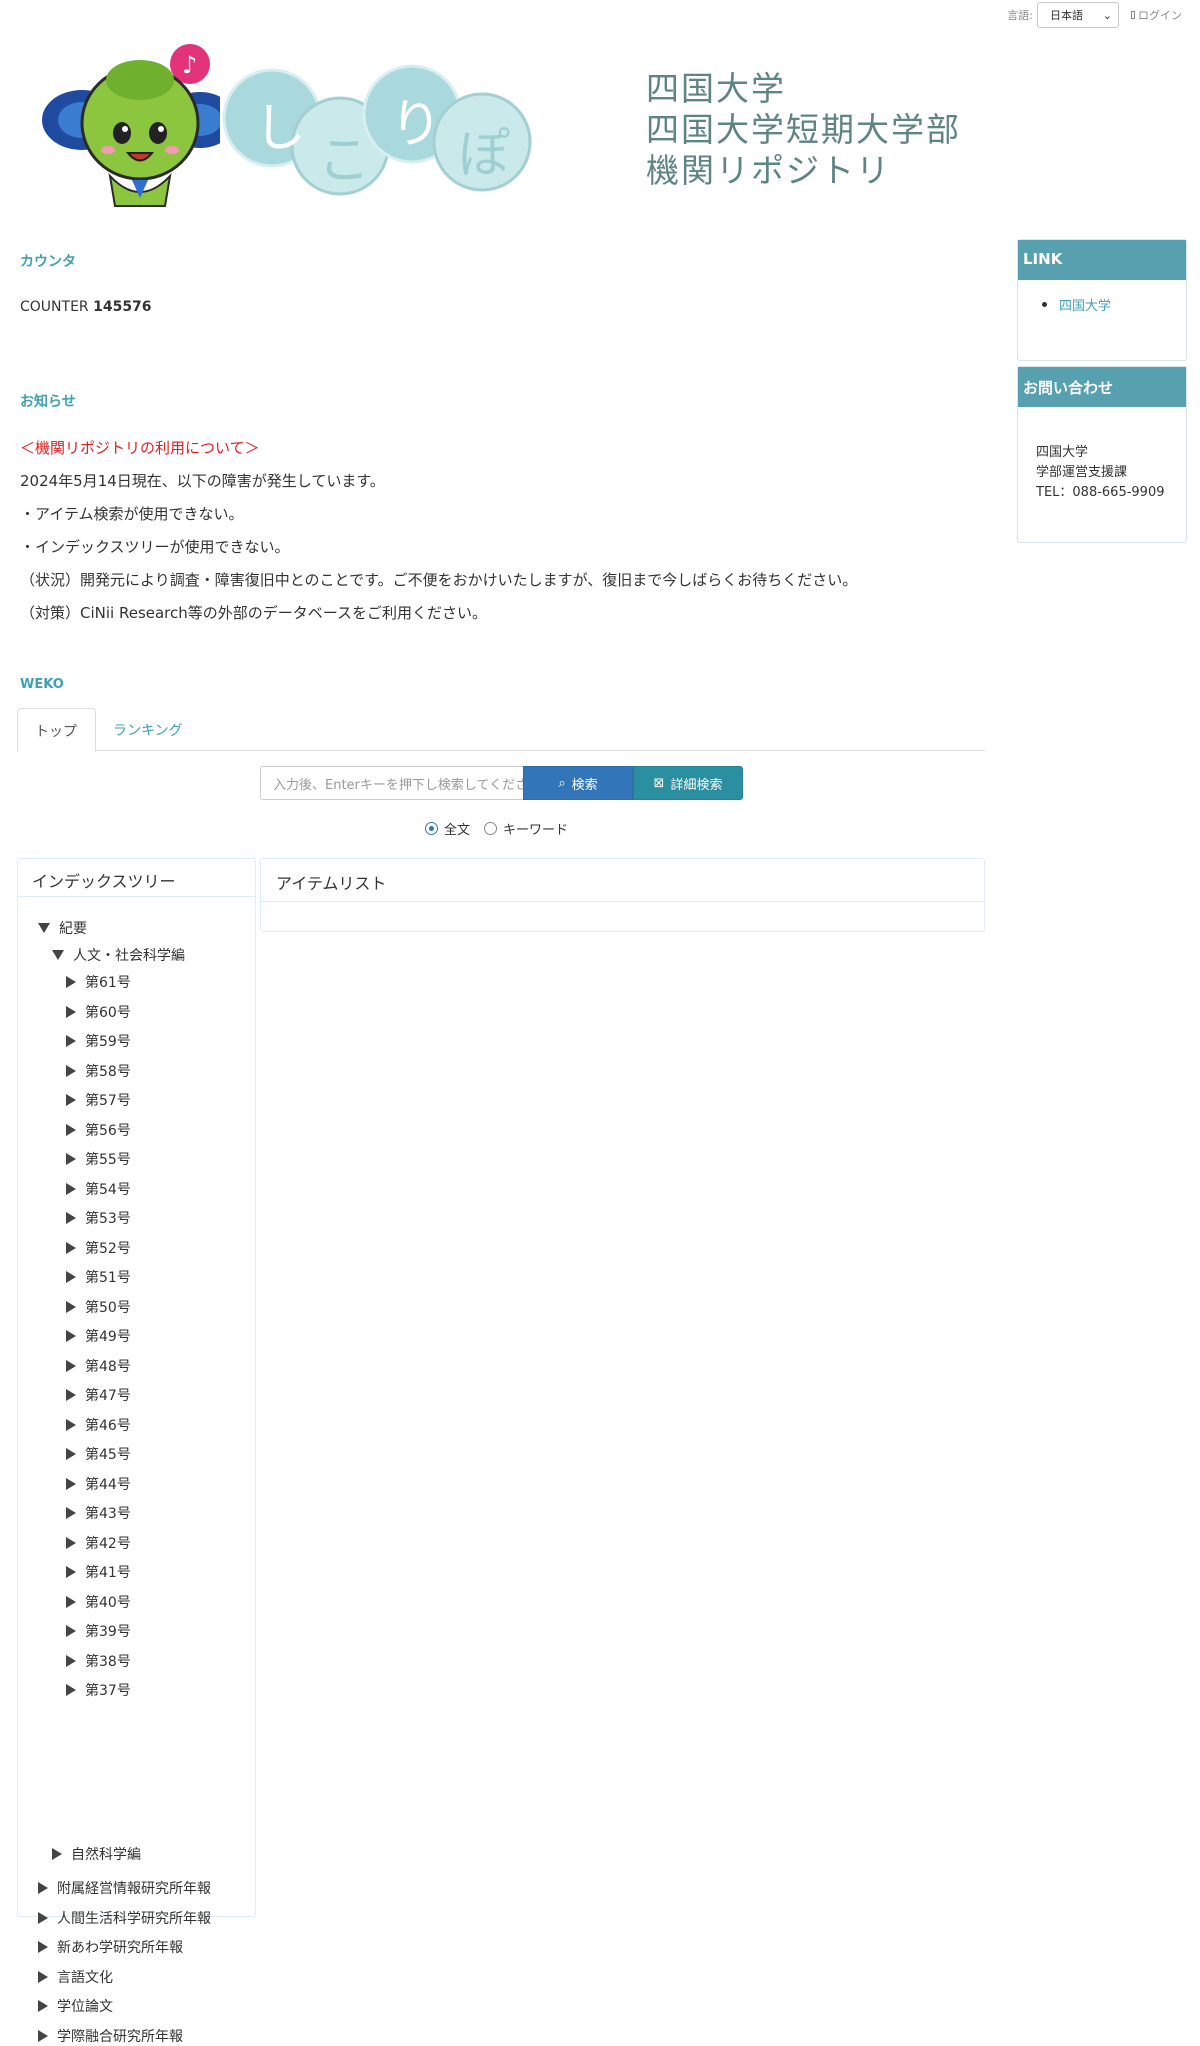  I want to click on tree-node-volume: 第55号, so click(98, 1159).